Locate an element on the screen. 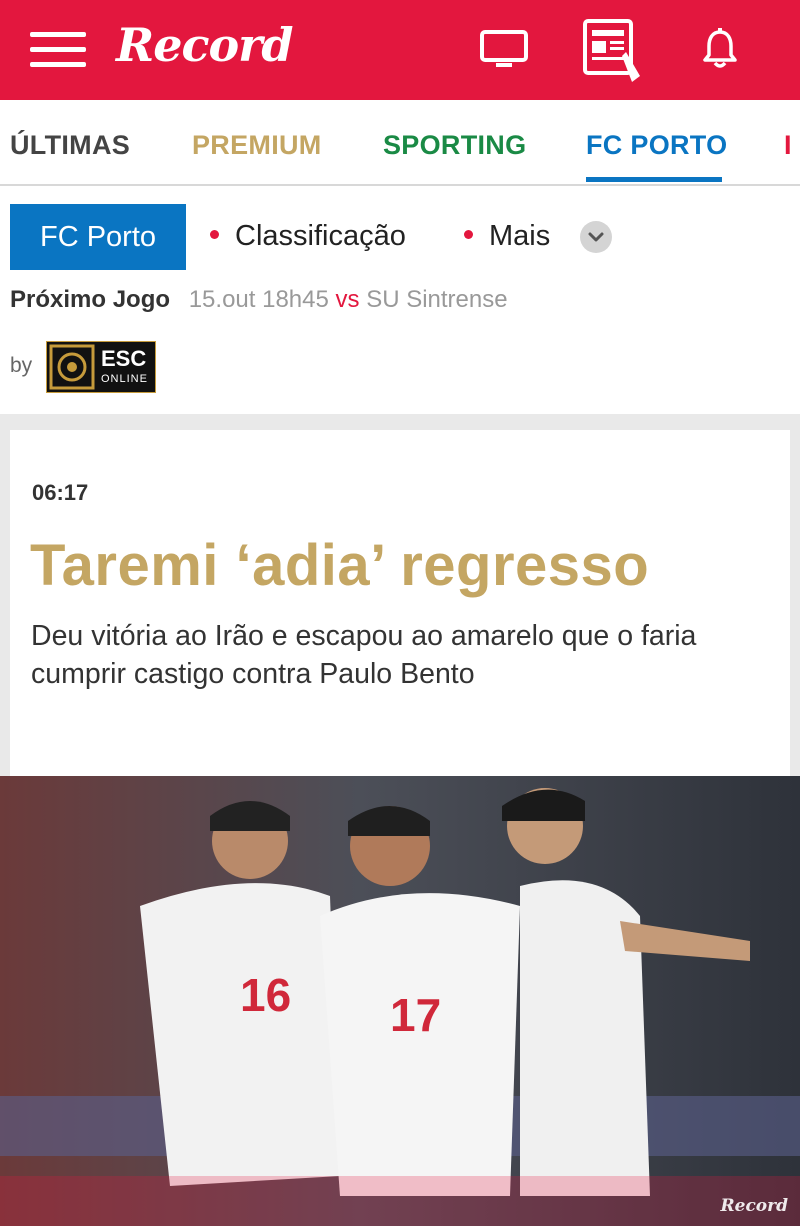 This screenshot has height=1226, width=800. article-headline: Taremi ‘adia’ regresso is located at coordinates (339, 565).